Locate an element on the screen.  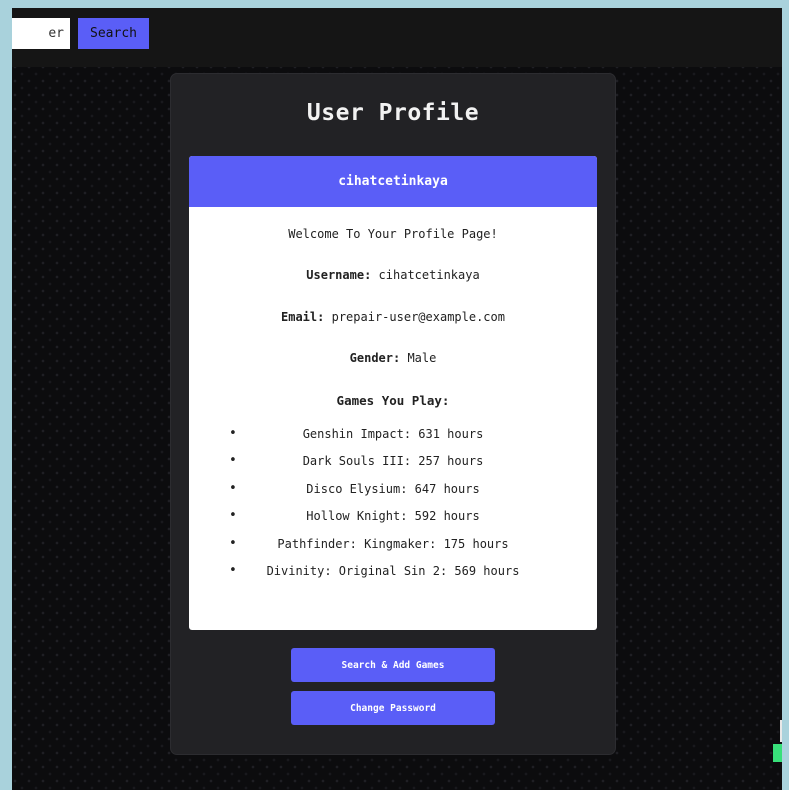
change-password-button: Change Password is located at coordinates (393, 708).